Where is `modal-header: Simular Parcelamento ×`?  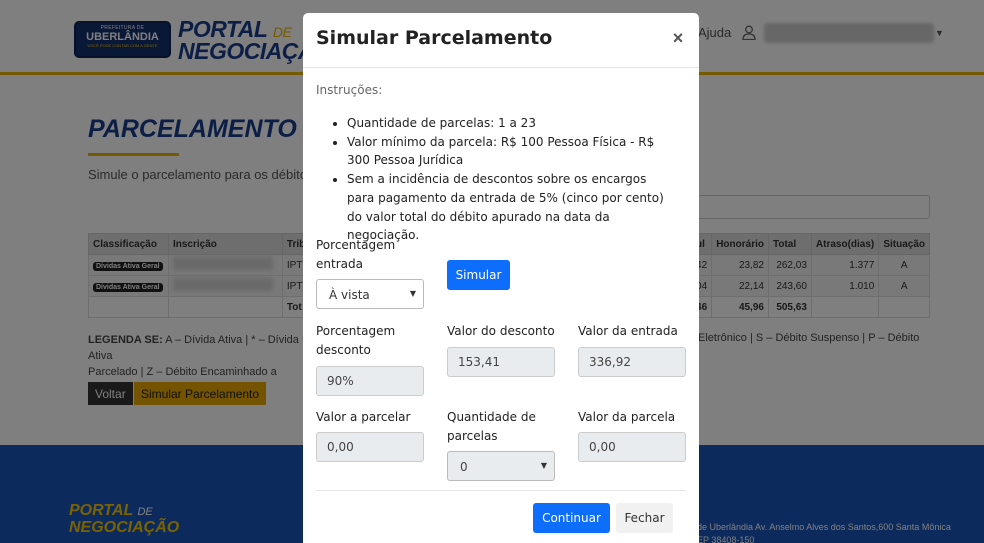 modal-header: Simular Parcelamento × is located at coordinates (501, 40).